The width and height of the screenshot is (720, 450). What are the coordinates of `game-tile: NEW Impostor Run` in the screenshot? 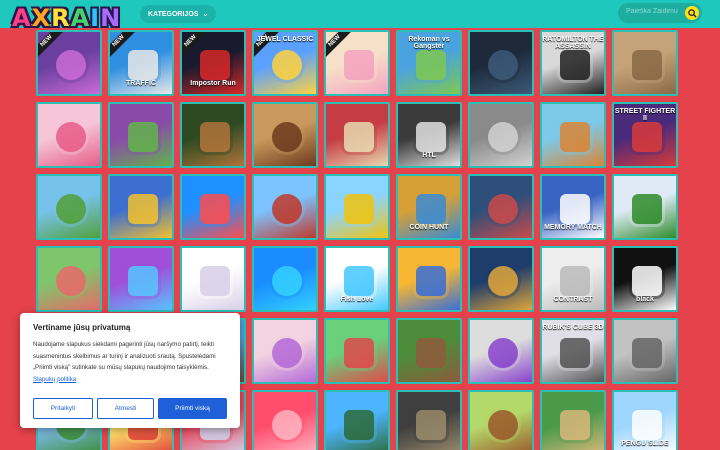 It's located at (213, 63).